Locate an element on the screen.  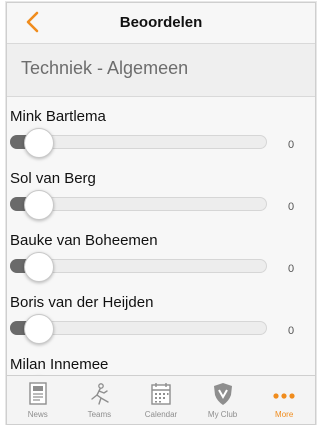
player-name: Bauke van Boheemen is located at coordinates (84, 240).